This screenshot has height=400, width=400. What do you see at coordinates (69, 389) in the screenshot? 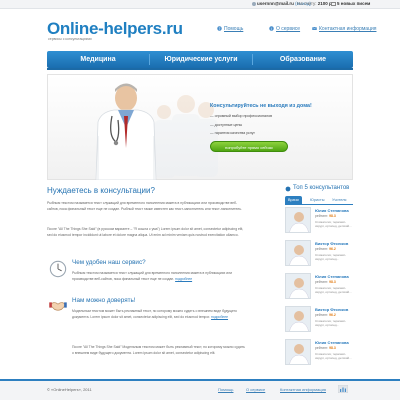
I see `copyright: © «OnlineHelpers», 2011` at bounding box center [69, 389].